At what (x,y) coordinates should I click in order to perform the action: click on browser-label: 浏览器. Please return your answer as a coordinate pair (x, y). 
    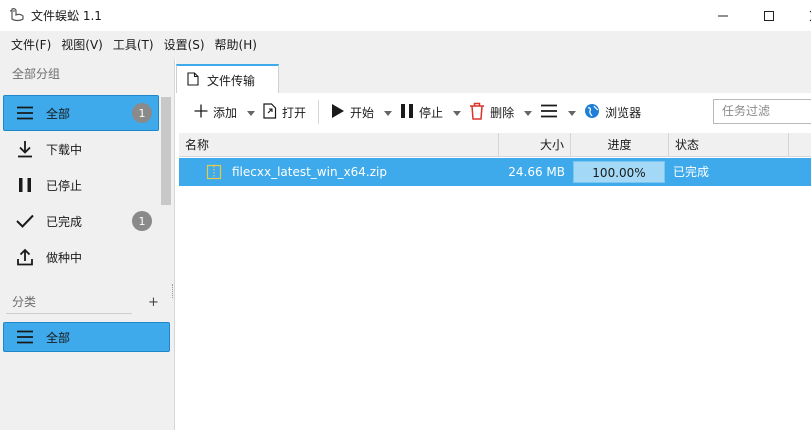
    Looking at the image, I should click on (623, 112).